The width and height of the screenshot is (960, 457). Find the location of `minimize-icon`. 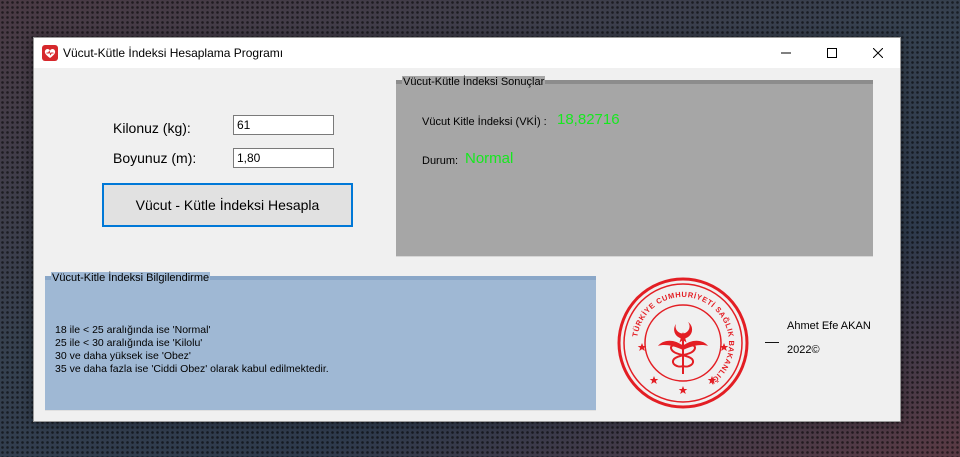

minimize-icon is located at coordinates (786, 53).